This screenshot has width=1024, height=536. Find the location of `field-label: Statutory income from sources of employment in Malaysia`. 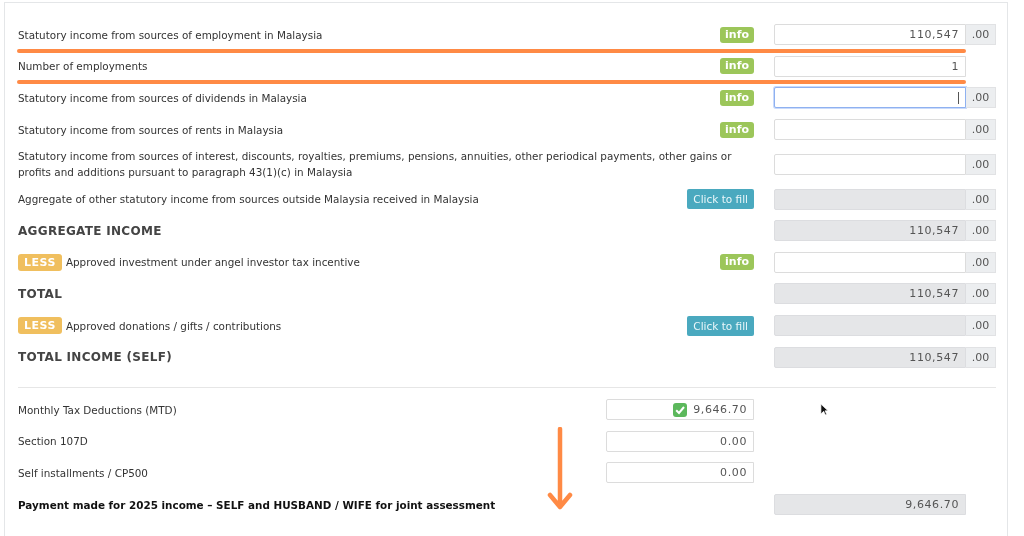

field-label: Statutory income from sources of employment in Malaysia is located at coordinates (170, 35).